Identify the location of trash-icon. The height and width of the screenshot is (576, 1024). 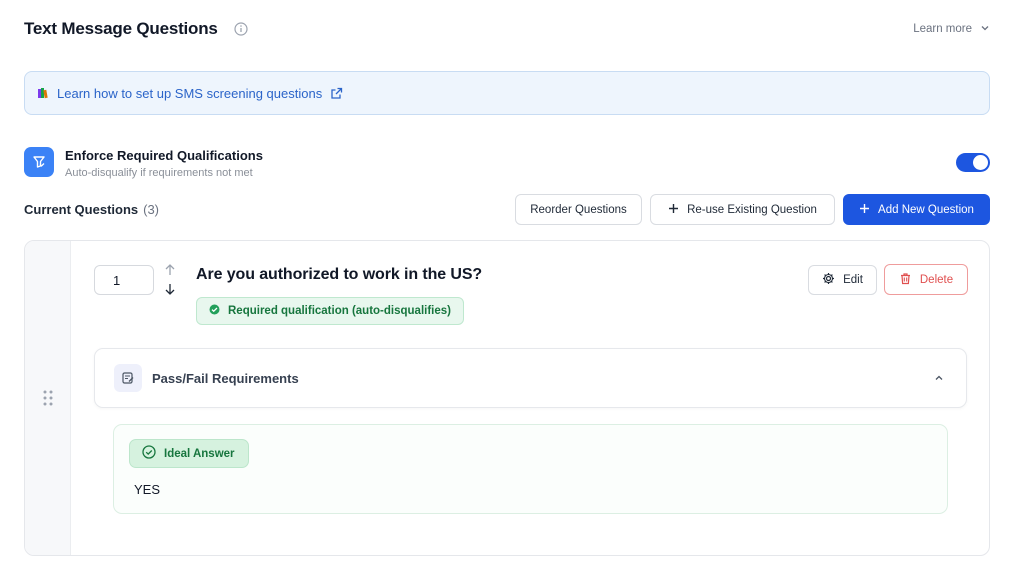
(905, 280).